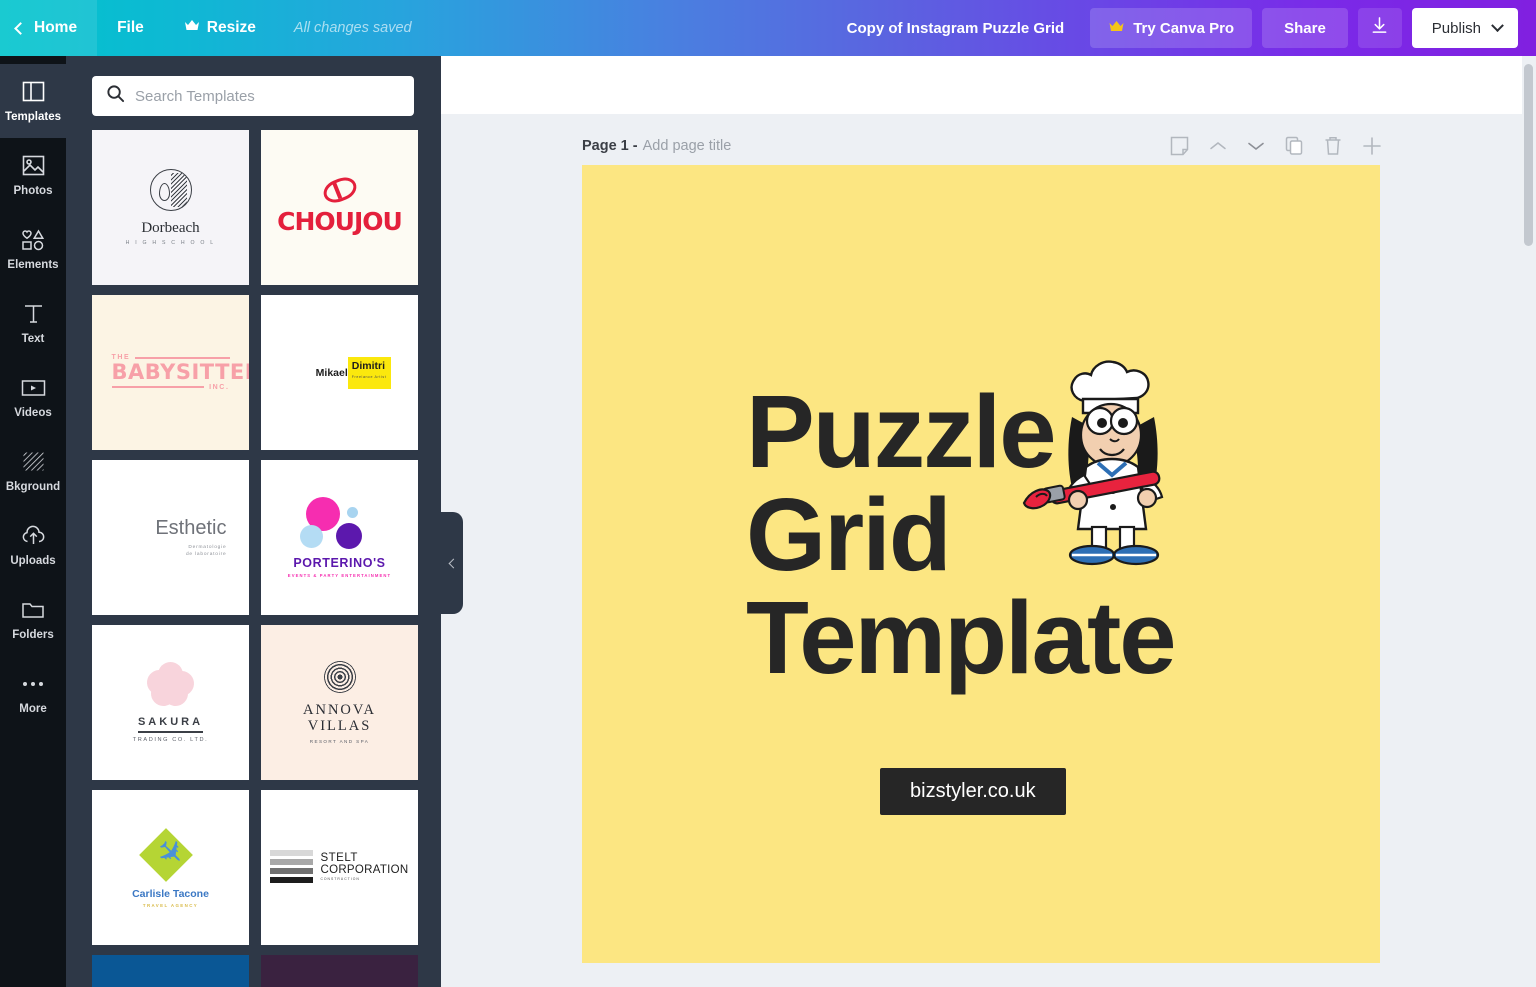  I want to click on template-card: Mikael Dimitri Freelance Artist, so click(339, 372).